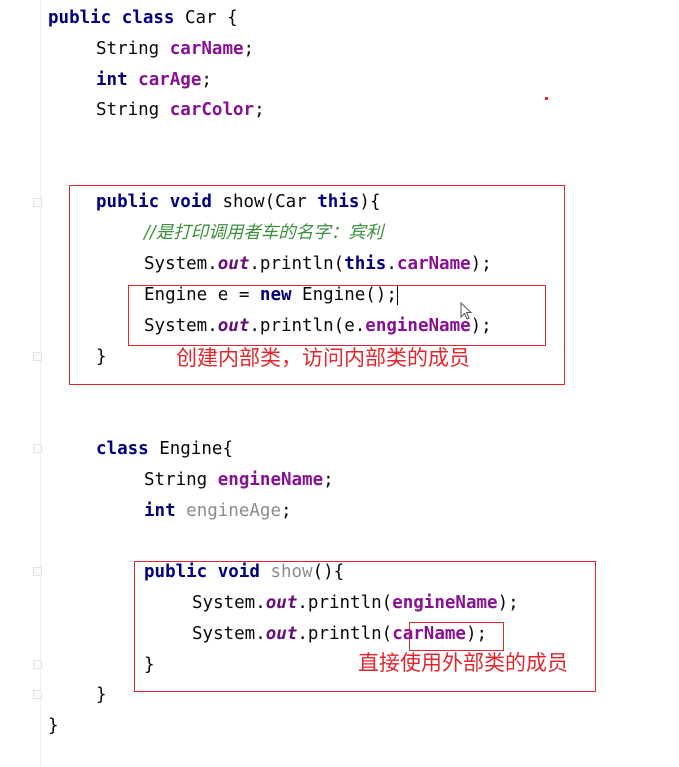 The width and height of the screenshot is (679, 767). What do you see at coordinates (122, 449) in the screenshot?
I see `keyword: class` at bounding box center [122, 449].